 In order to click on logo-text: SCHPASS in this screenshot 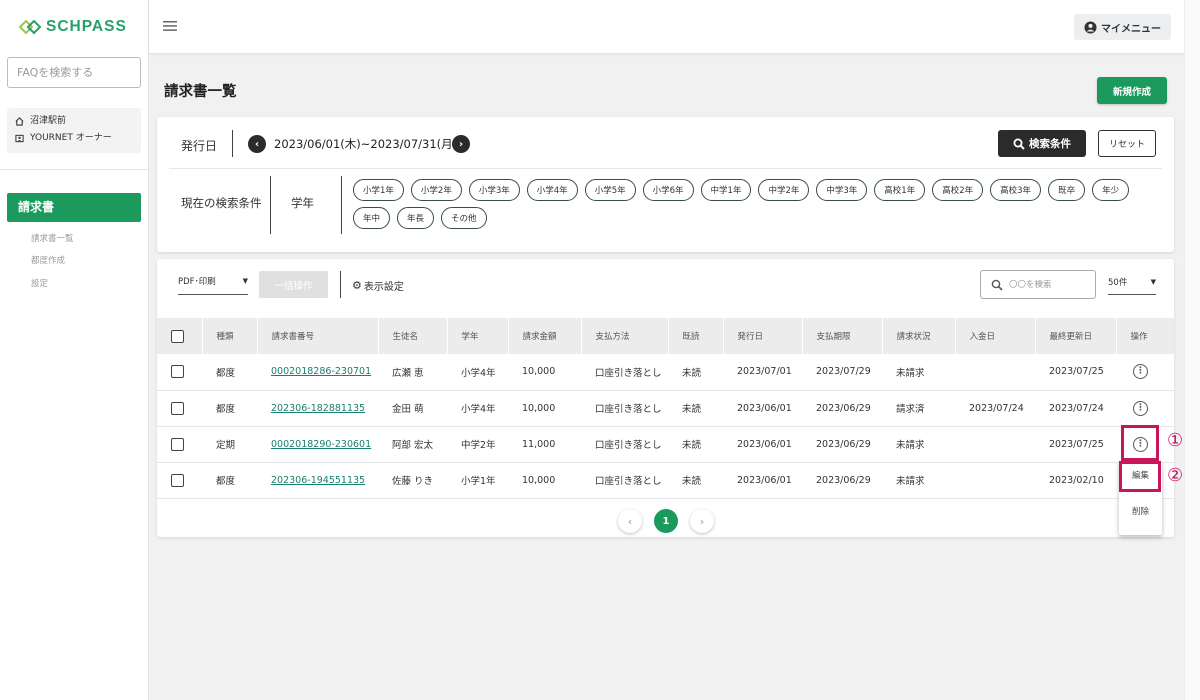, I will do `click(86, 26)`.